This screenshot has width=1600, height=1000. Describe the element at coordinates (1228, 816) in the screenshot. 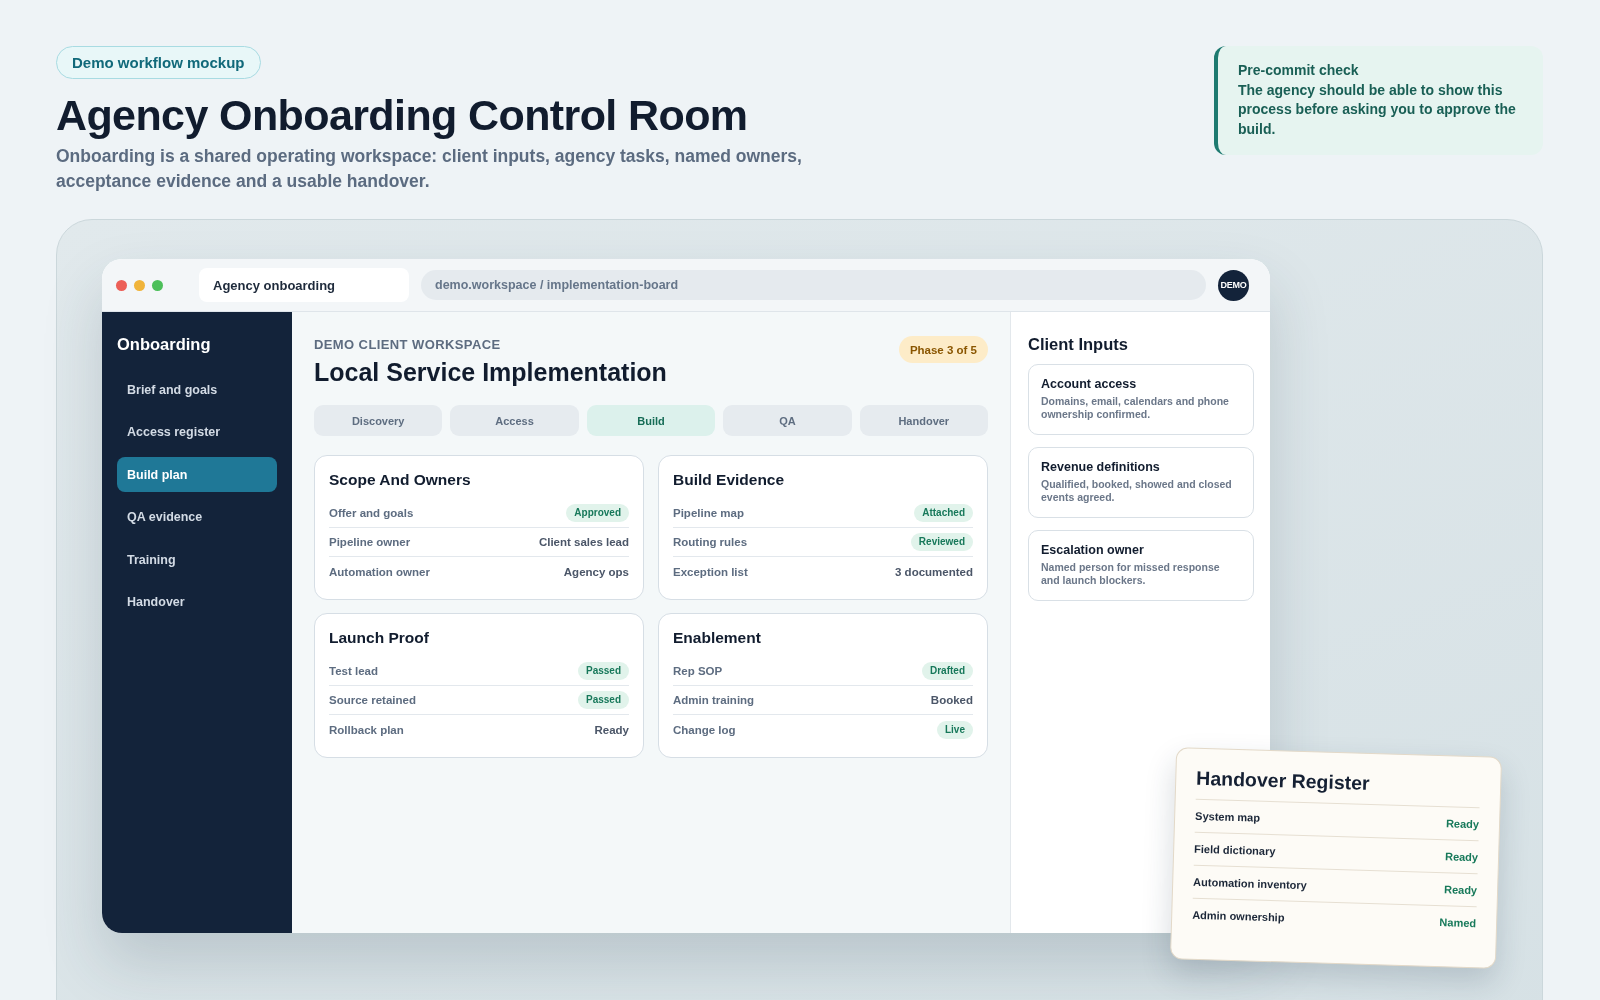

I see `register-label: System map` at that location.